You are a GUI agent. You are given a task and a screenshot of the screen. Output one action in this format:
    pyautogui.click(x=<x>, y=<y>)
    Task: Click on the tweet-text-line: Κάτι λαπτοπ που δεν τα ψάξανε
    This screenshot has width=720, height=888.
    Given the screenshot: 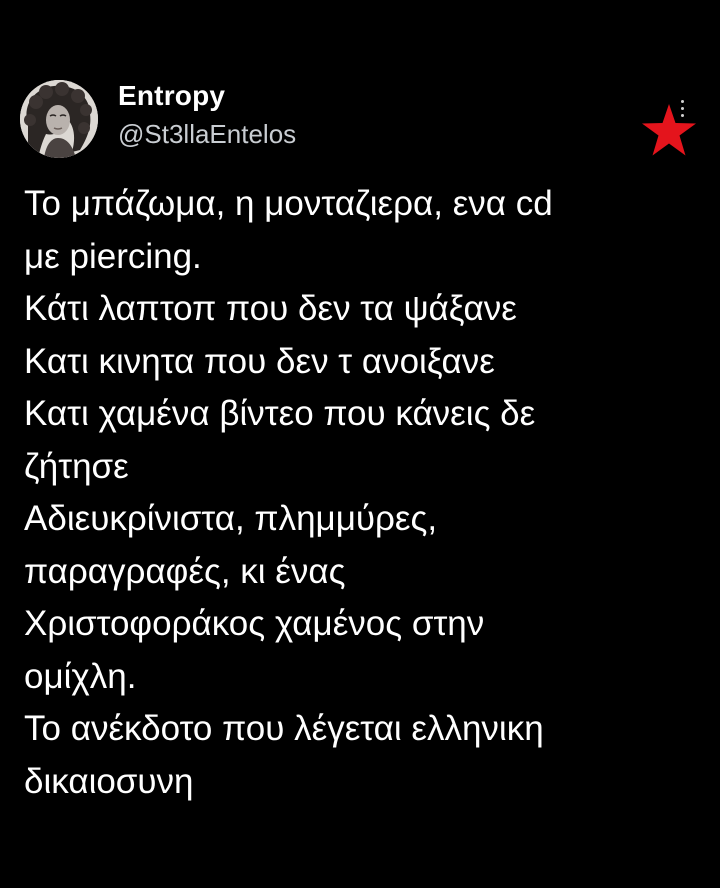 What is the action you would take?
    pyautogui.click(x=270, y=308)
    